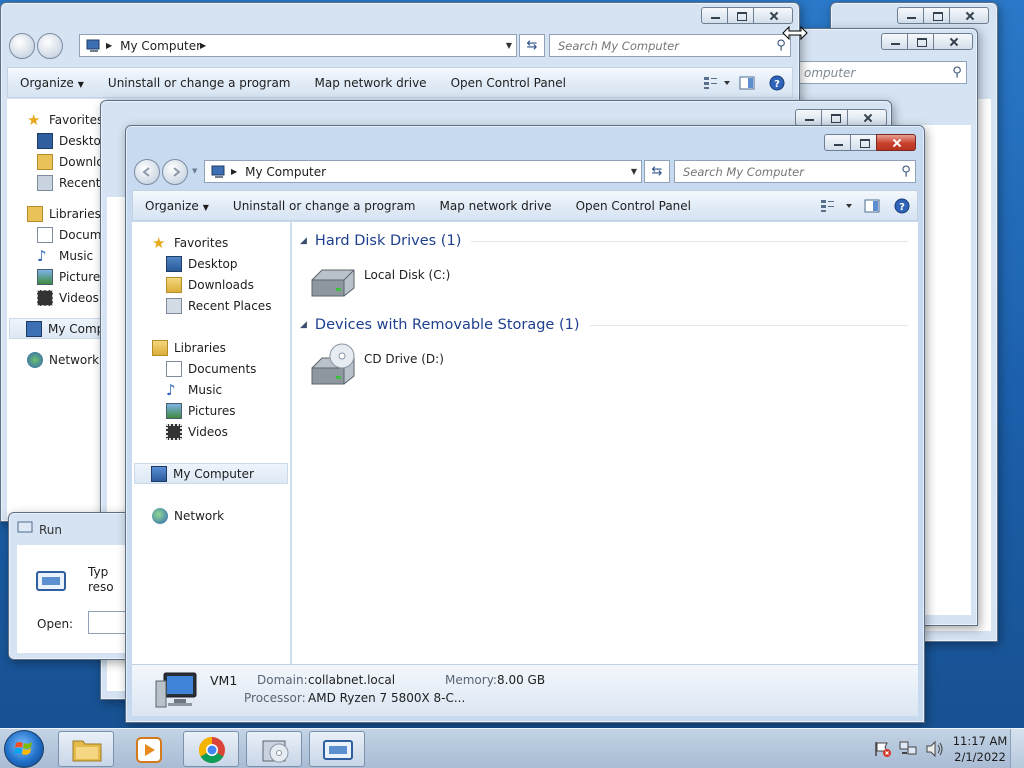 The width and height of the screenshot is (1024, 768). Describe the element at coordinates (980, 749) in the screenshot. I see `clock: 11:17 AM 2/1/2022` at that location.